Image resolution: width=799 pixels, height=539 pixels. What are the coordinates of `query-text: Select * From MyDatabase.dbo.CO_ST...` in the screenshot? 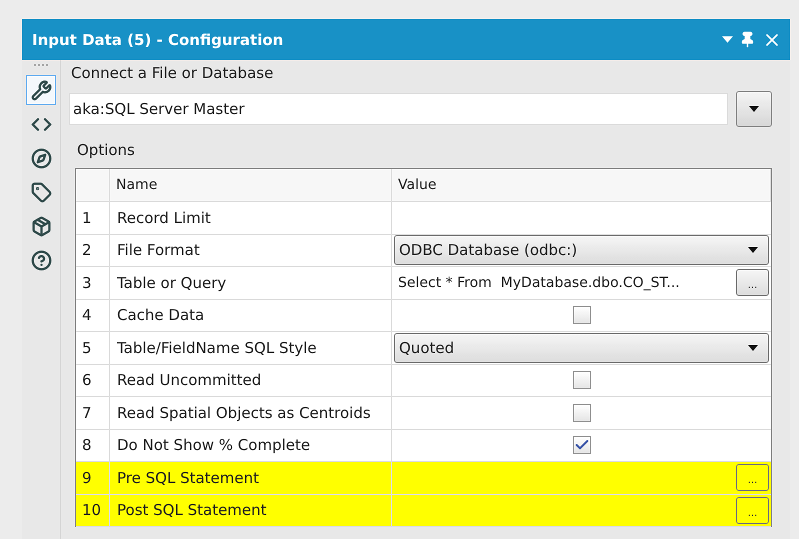 It's located at (539, 282).